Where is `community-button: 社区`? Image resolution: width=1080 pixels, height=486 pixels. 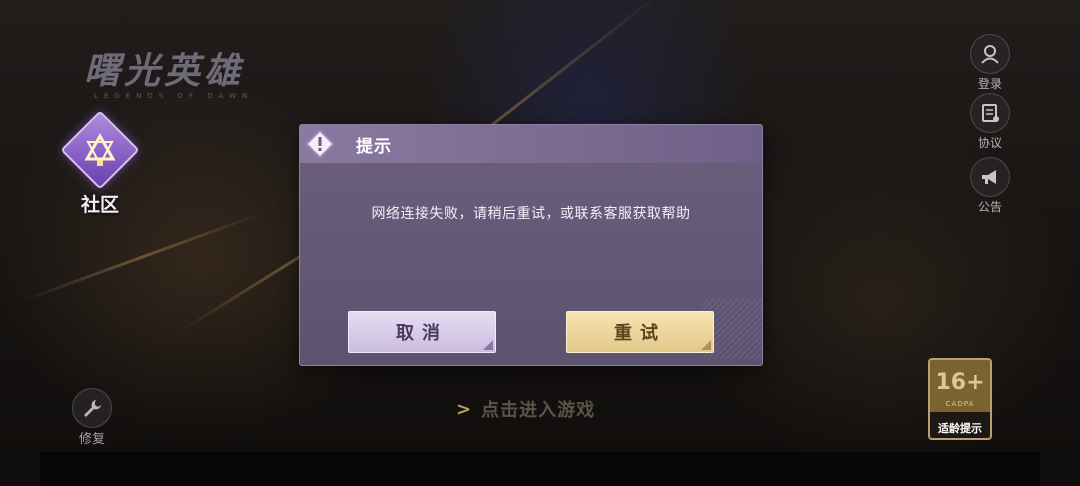
community-button: 社区 is located at coordinates (100, 163).